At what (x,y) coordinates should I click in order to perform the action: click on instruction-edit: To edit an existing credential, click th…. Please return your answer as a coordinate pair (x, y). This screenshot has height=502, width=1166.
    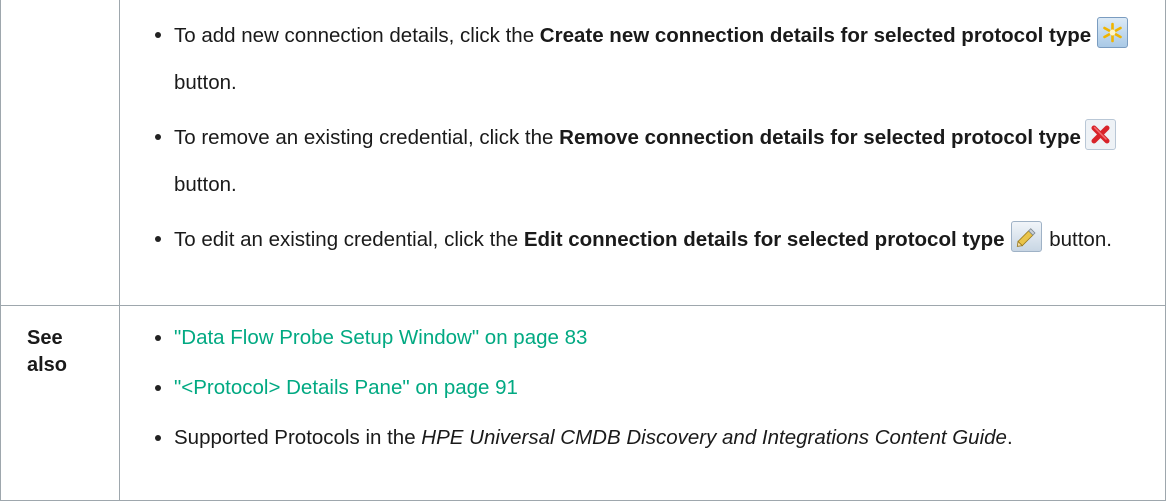
    Looking at the image, I should click on (653, 239).